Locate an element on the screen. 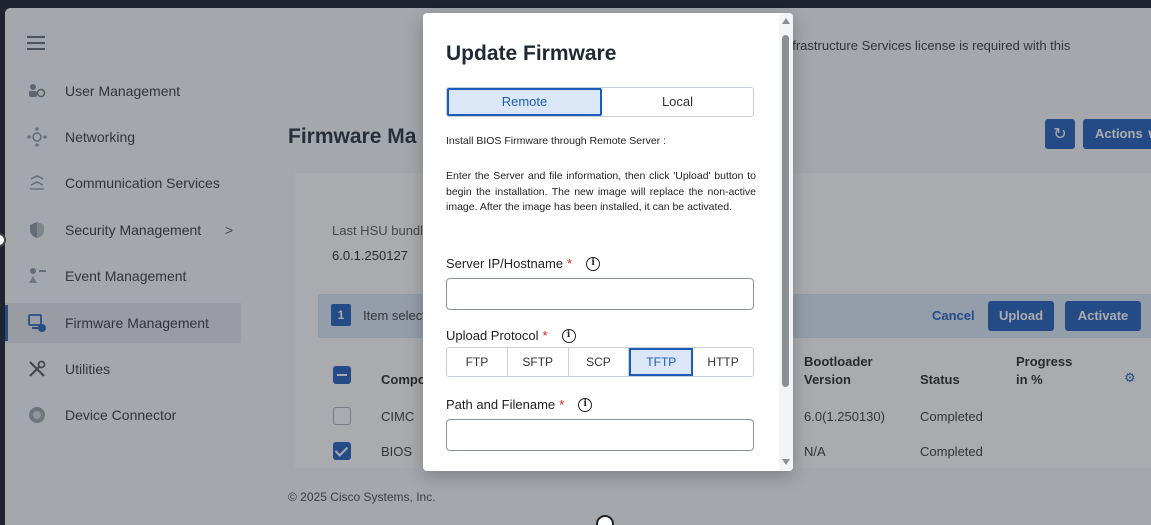 This screenshot has height=525, width=1151. protocol-scp: SCP is located at coordinates (599, 362).